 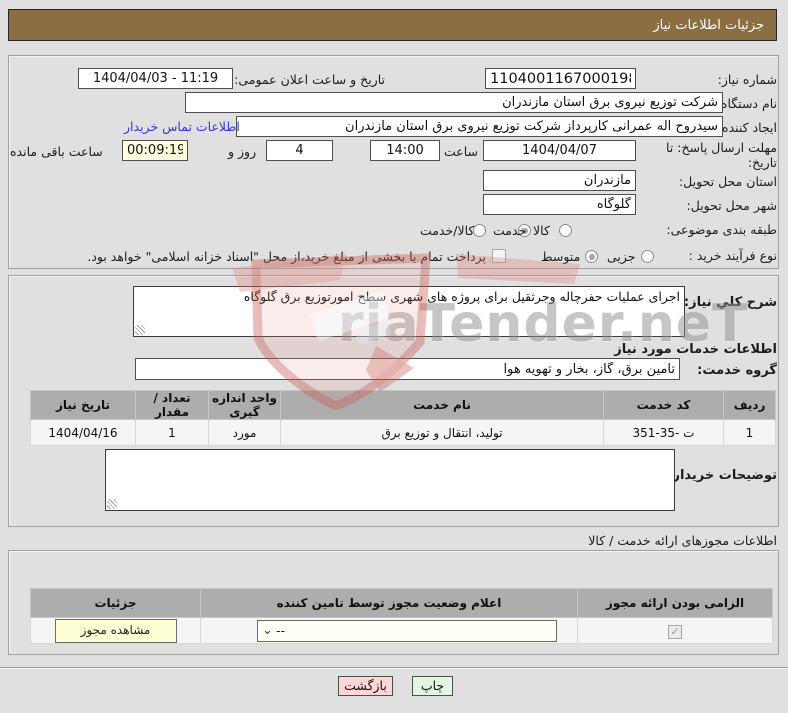 I want to click on back-button: بازگشت, so click(x=365, y=686).